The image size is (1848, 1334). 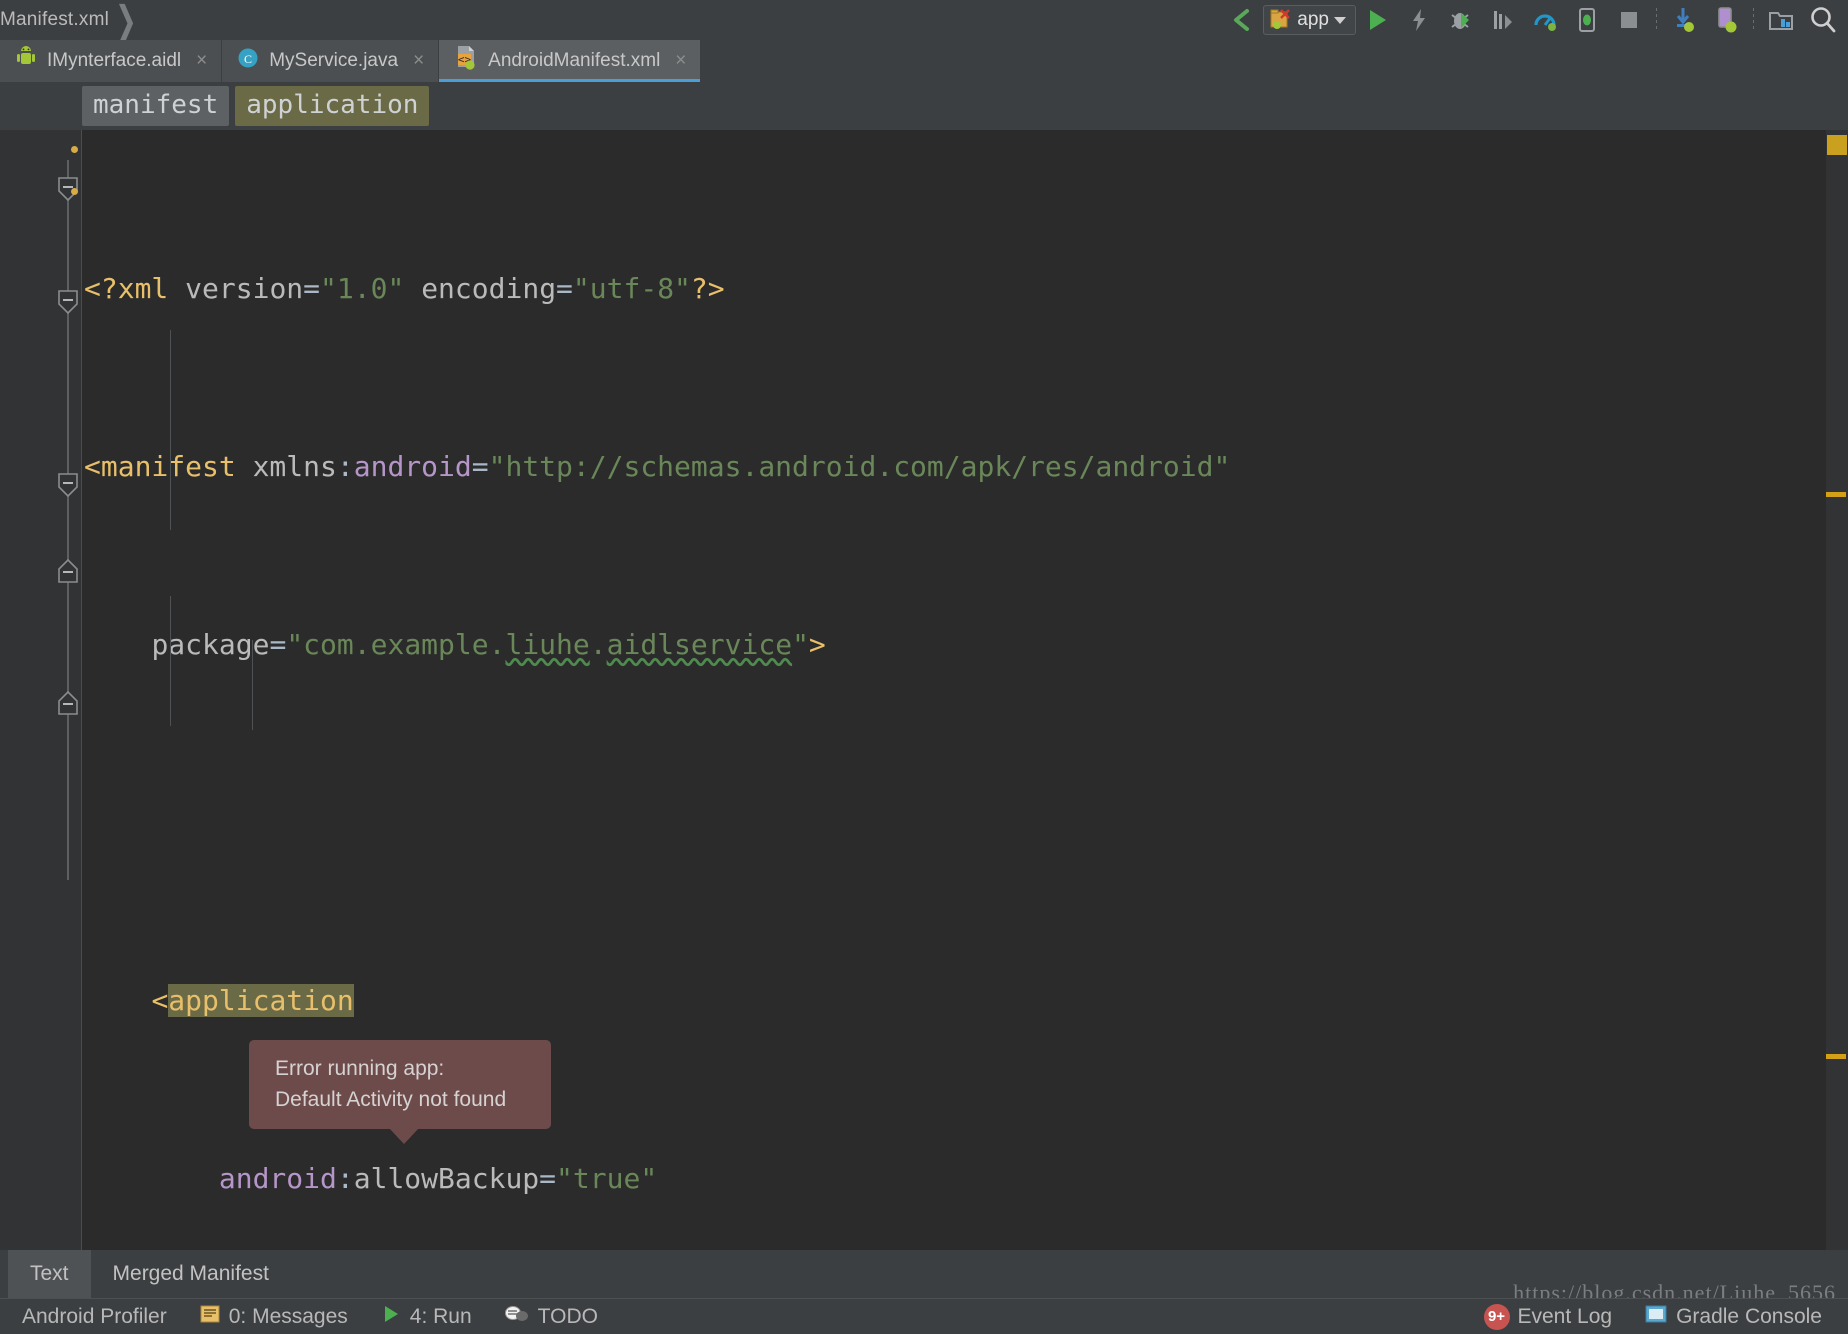 I want to click on breadcrumb: Manifest.xml ❯, so click(x=68, y=20).